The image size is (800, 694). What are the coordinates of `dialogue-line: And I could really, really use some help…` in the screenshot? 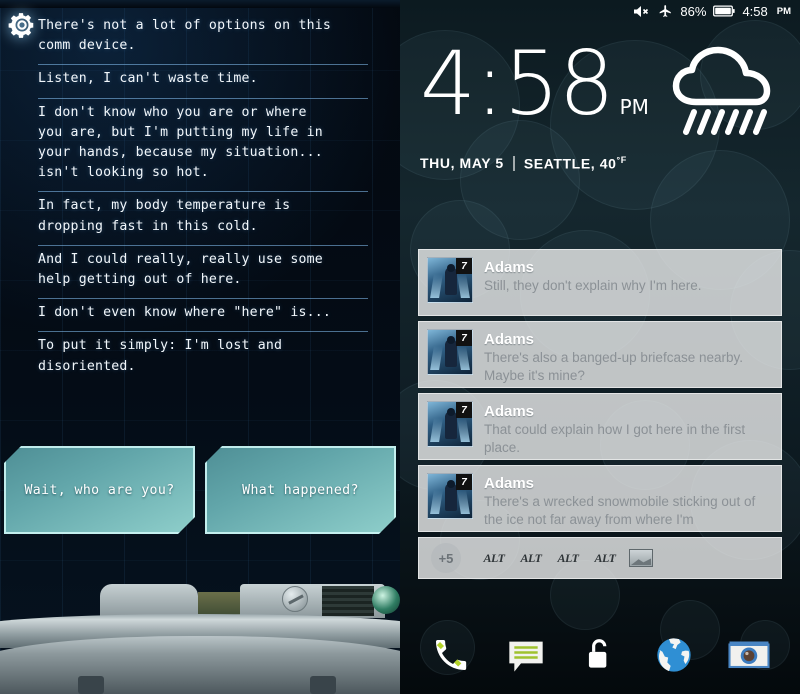 It's located at (203, 270).